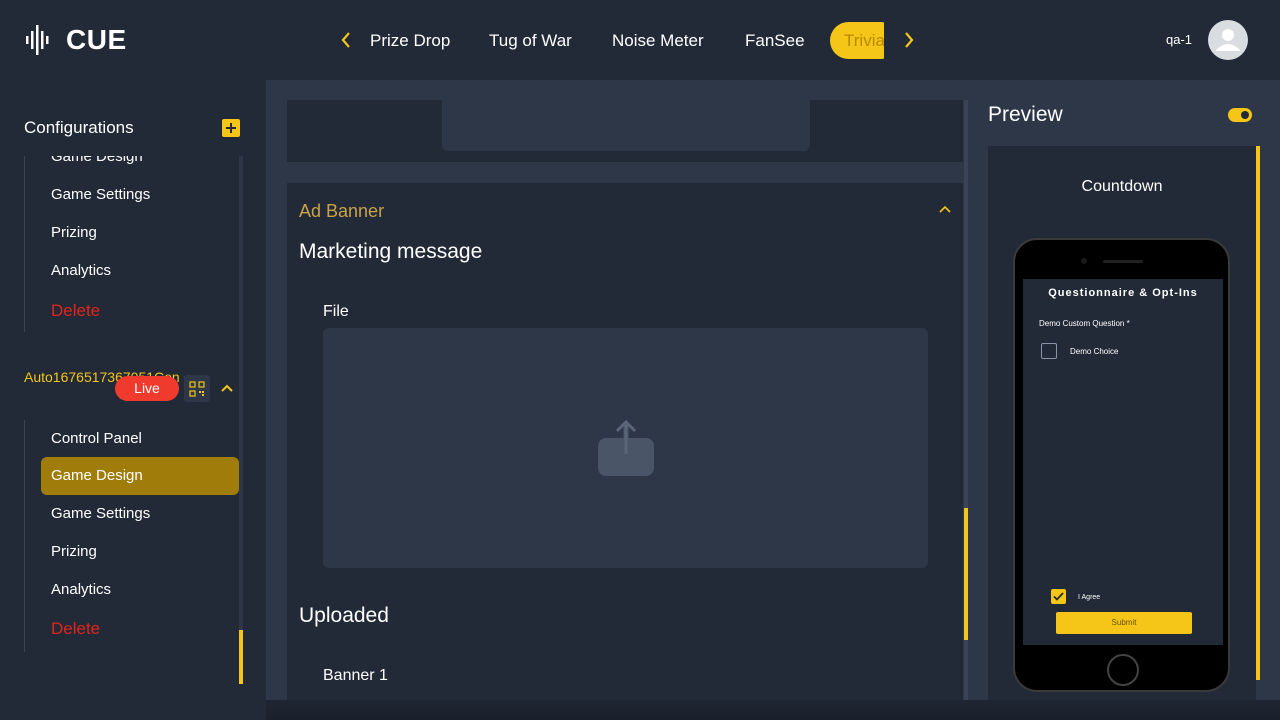 This screenshot has height=720, width=1280. I want to click on check-icon, so click(1058, 596).